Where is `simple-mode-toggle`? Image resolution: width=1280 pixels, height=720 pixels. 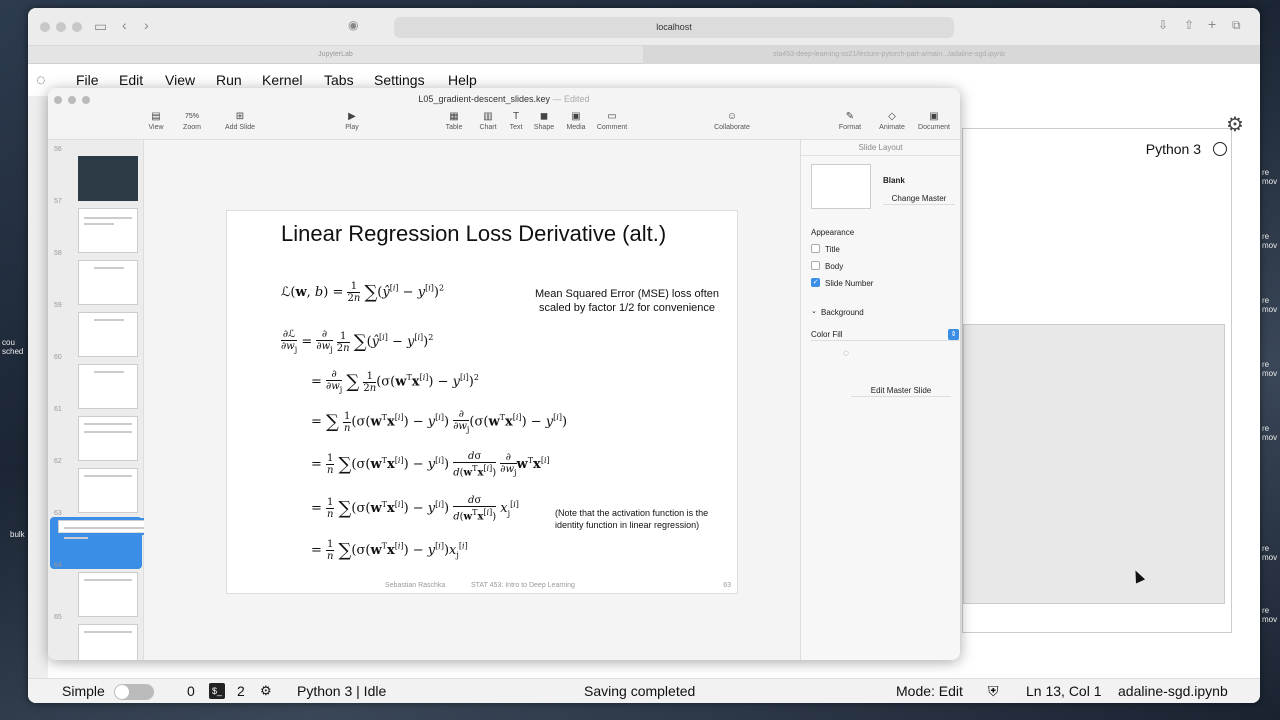
simple-mode-toggle is located at coordinates (134, 692).